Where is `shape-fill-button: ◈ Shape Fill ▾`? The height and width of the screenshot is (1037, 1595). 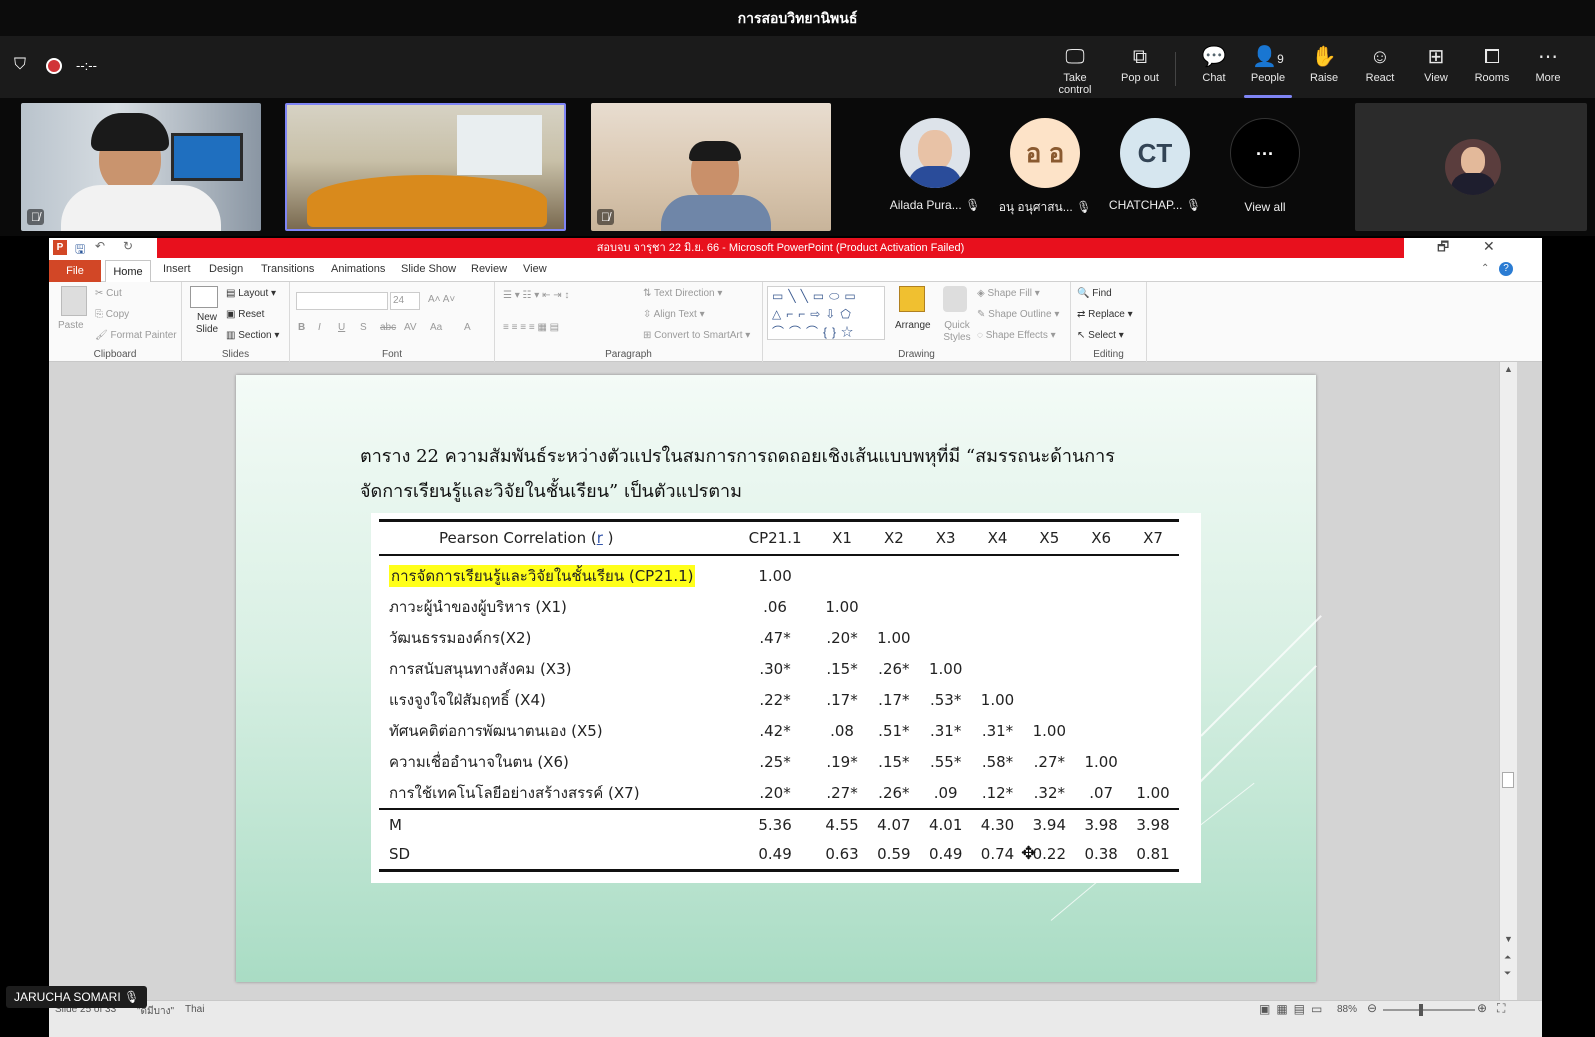 shape-fill-button: ◈ Shape Fill ▾ is located at coordinates (1008, 293).